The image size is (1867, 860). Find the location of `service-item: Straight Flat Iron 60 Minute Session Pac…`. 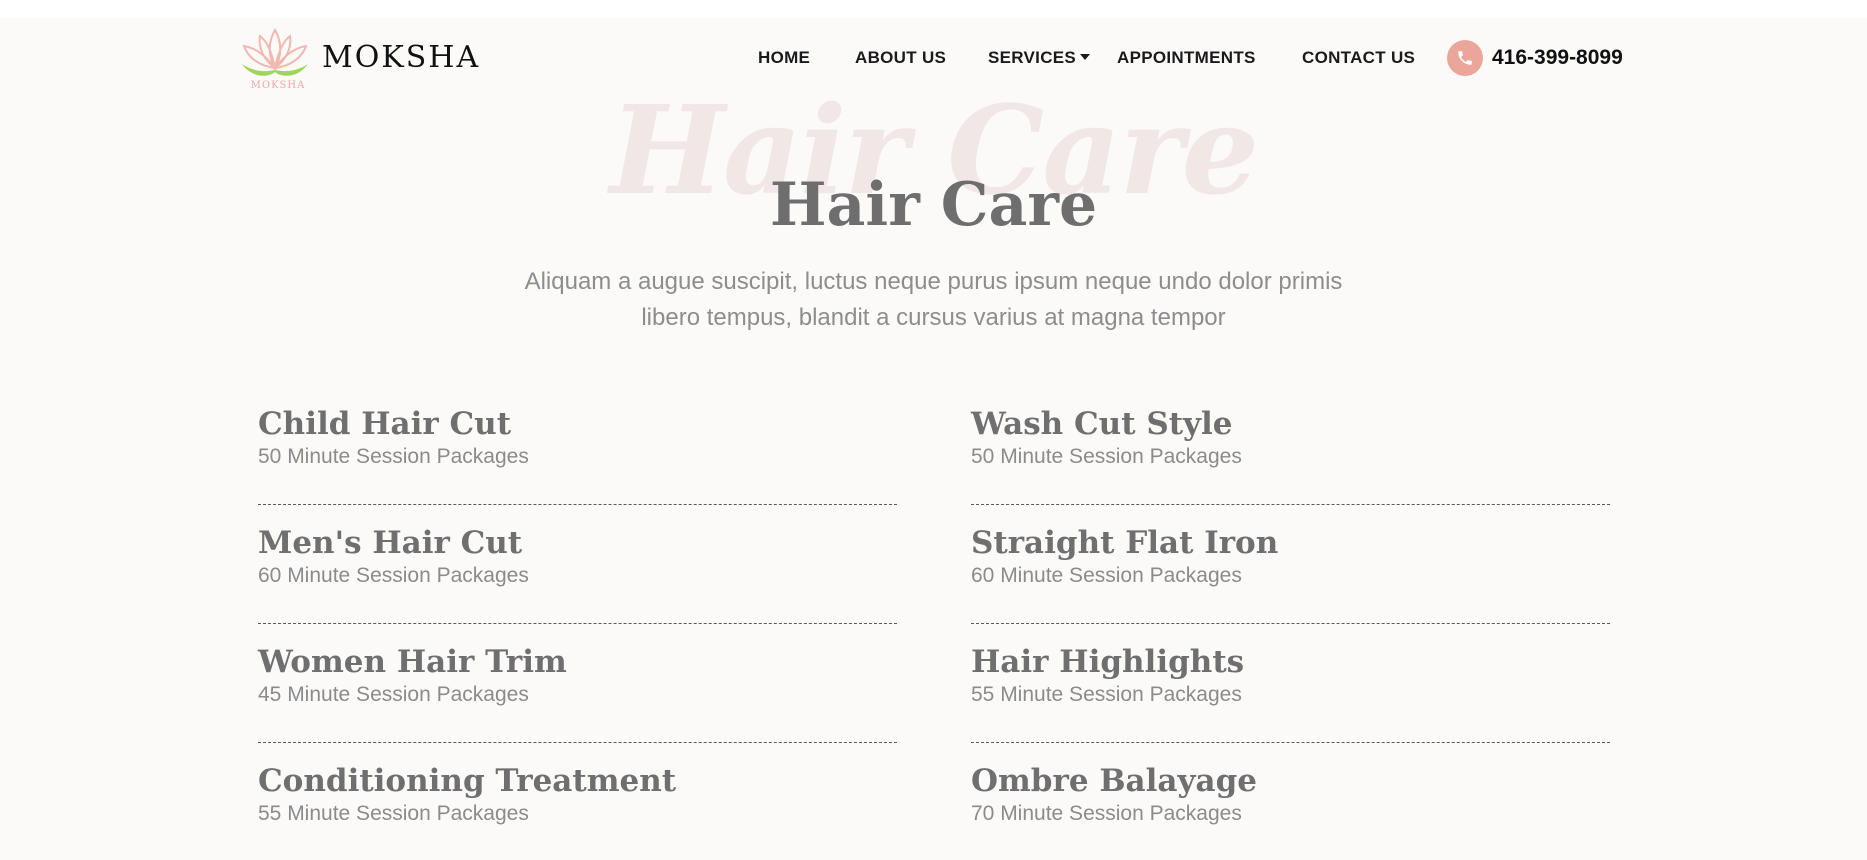

service-item: Straight Flat Iron 60 Minute Session Pac… is located at coordinates (1290, 555).